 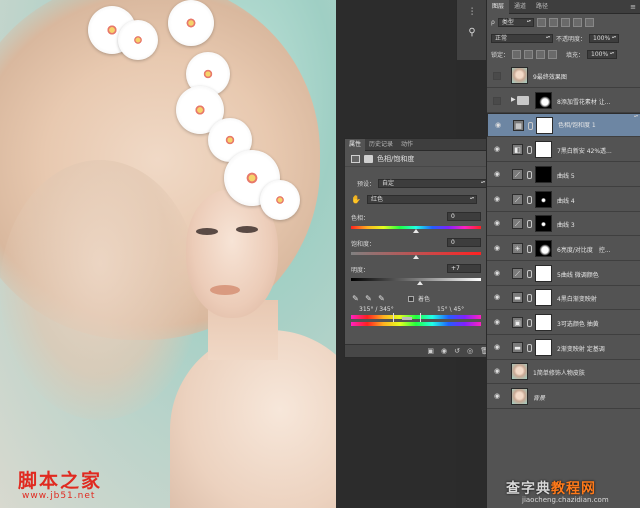 What do you see at coordinates (515, 22) in the screenshot?
I see `filter-kind-select: 类型` at bounding box center [515, 22].